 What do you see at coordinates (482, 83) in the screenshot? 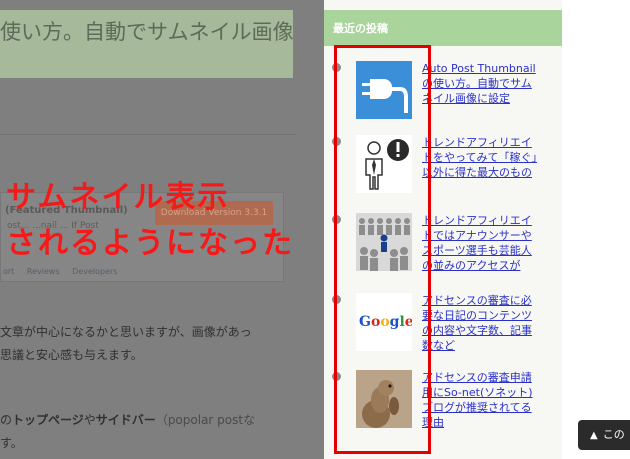
I see `recent-post-link: Auto Post Thumbnailの使い方。自動でサムネイル画像に設定` at bounding box center [482, 83].